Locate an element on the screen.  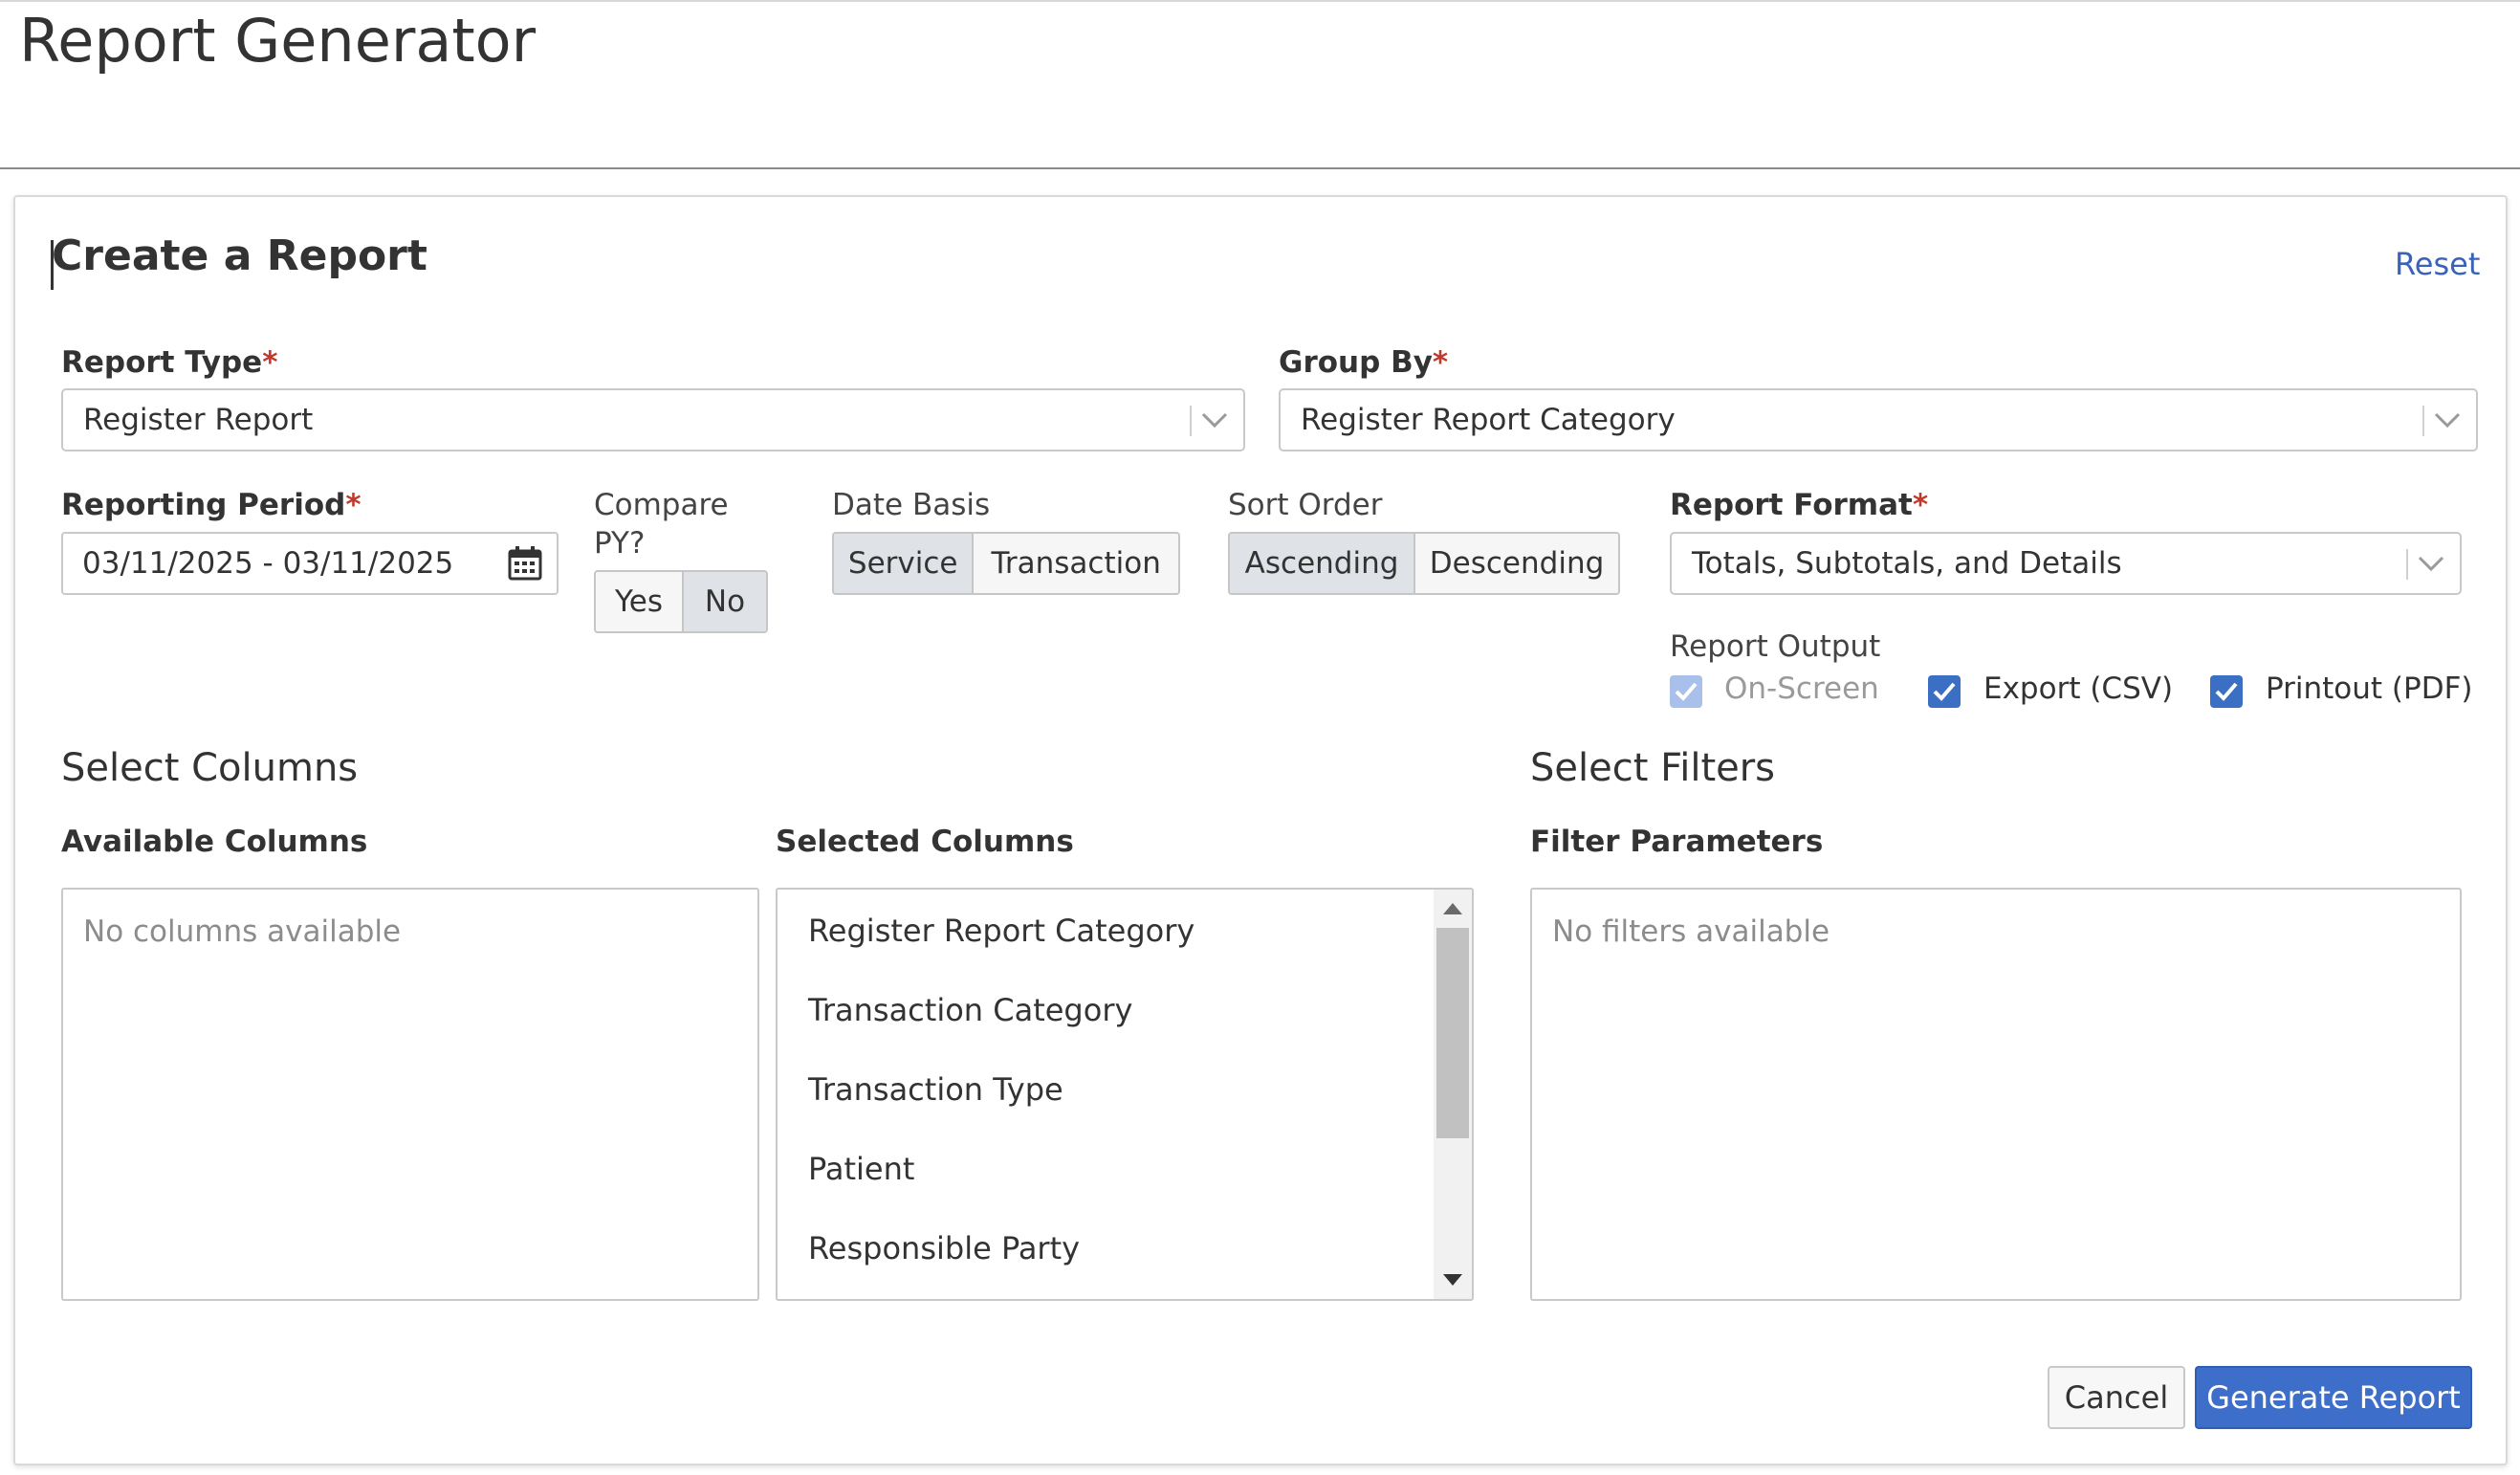
sort-order-toggle: Ascending Descending is located at coordinates (1424, 563).